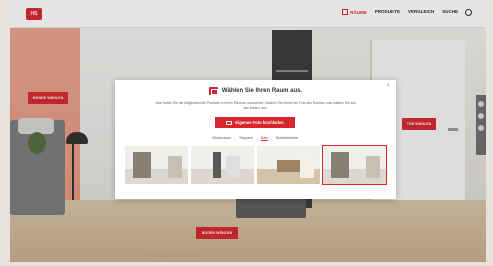  I want to click on tab-bath: Bad, so click(264, 138).